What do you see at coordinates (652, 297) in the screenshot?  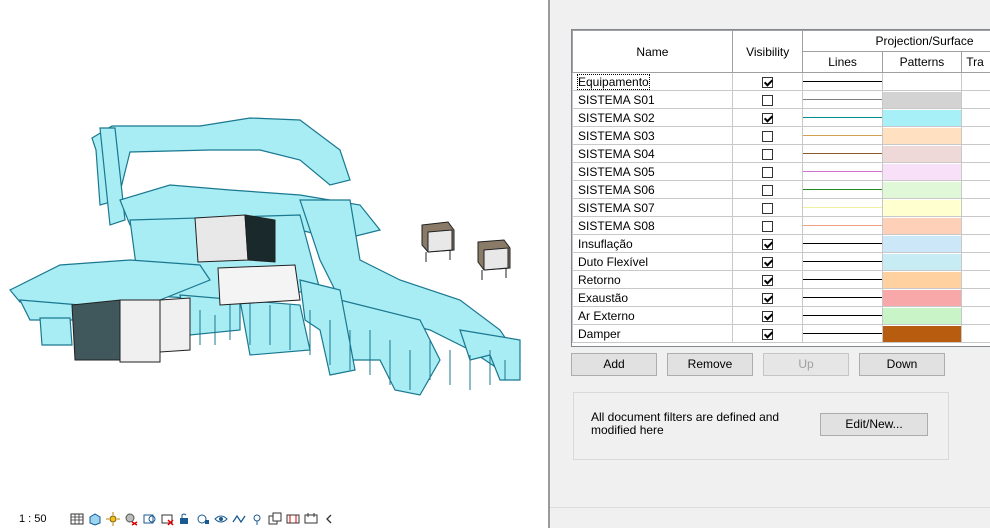 I see `filter-name-cell: Exaustão` at bounding box center [652, 297].